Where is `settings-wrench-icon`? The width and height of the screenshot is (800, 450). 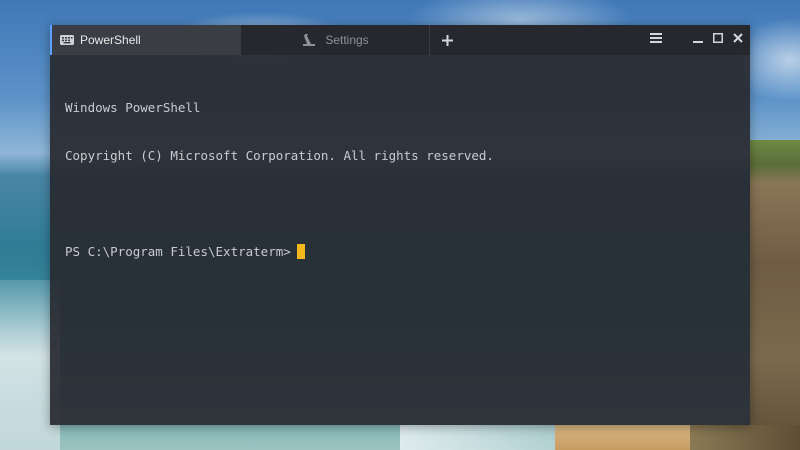 settings-wrench-icon is located at coordinates (309, 40).